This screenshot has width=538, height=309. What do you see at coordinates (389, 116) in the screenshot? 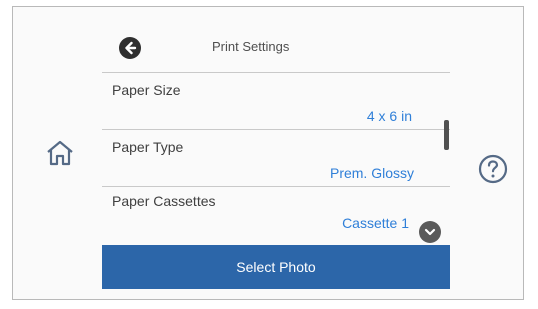
I see `setting-value: 4 x 6 in` at bounding box center [389, 116].